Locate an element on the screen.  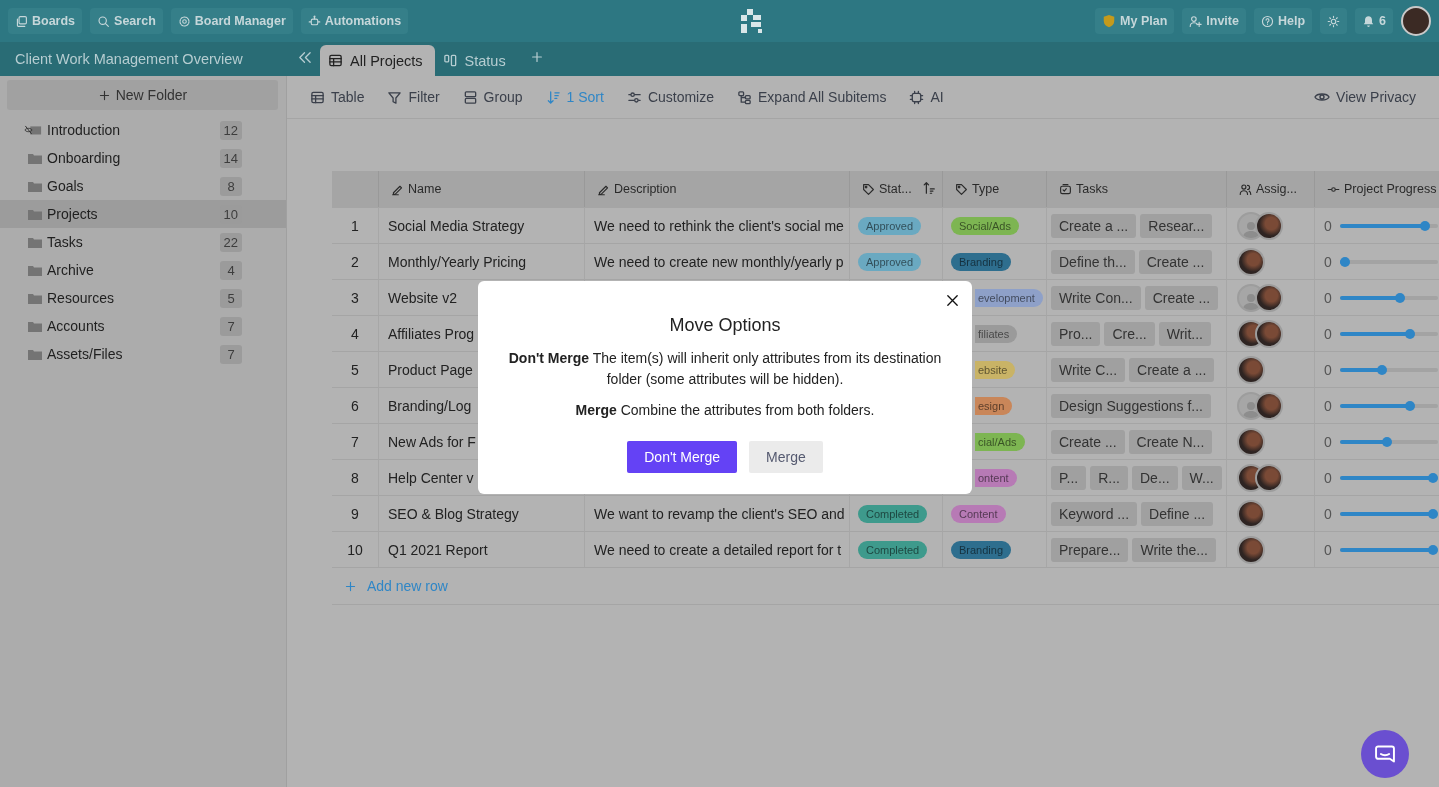
close-icon is located at coordinates (952, 300).